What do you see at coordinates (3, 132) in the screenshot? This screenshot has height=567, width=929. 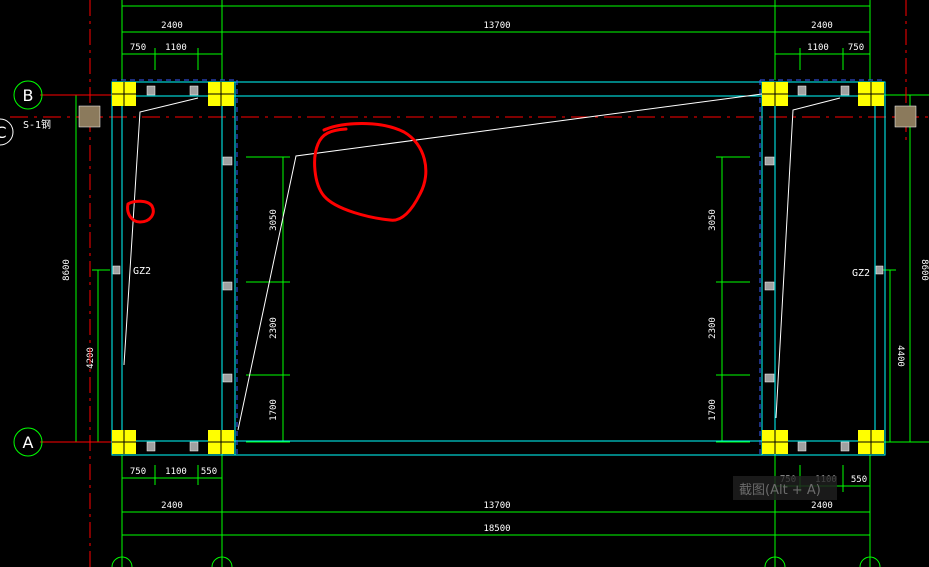 I see `grid-label-c: C` at bounding box center [3, 132].